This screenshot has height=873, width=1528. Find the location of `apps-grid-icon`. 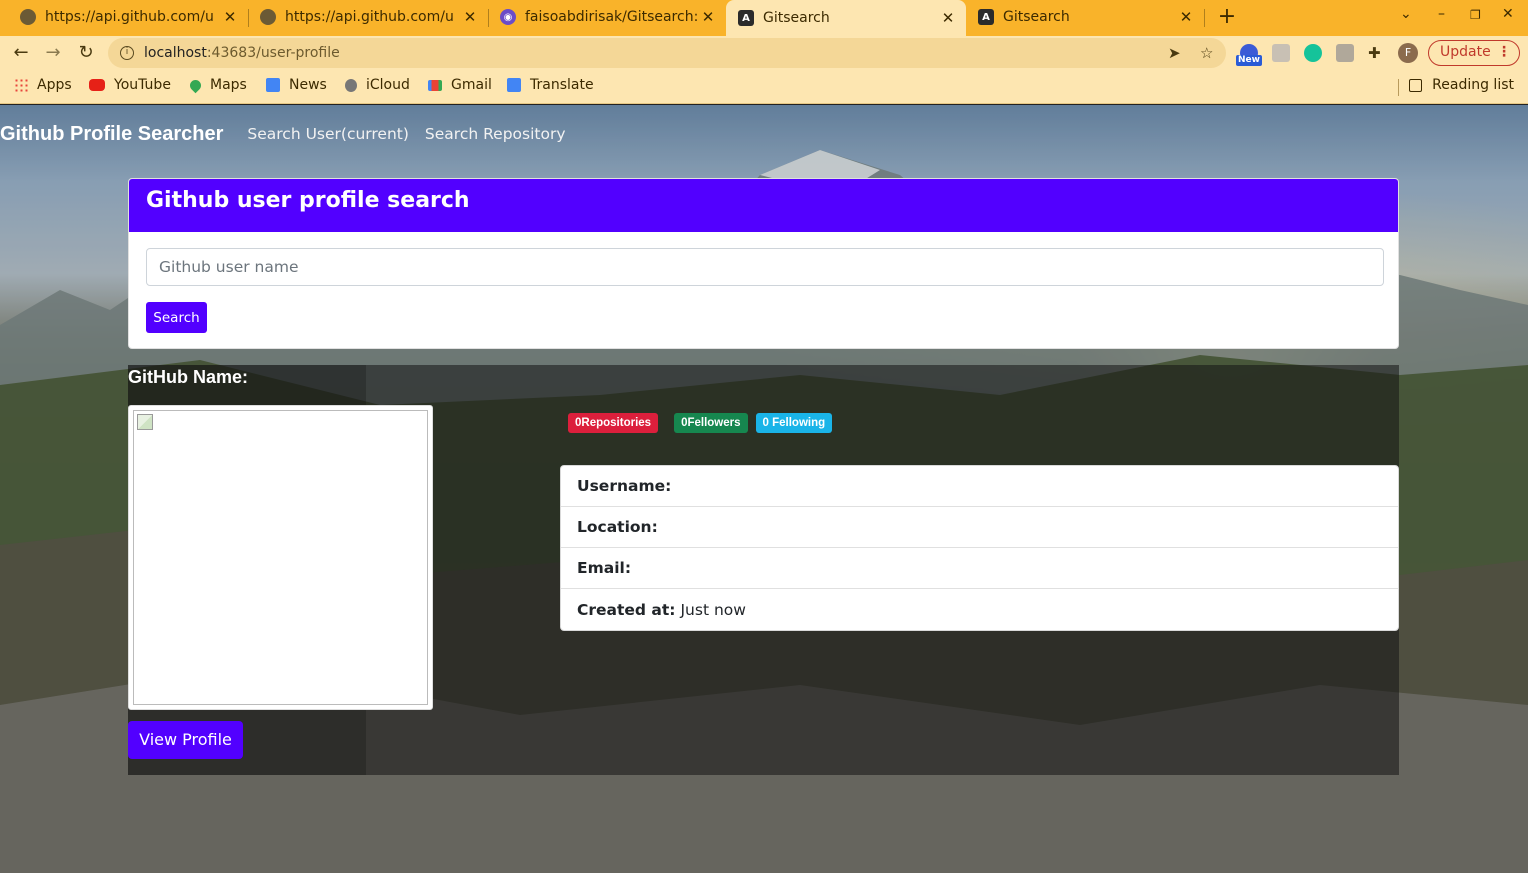

apps-grid-icon is located at coordinates (21, 85).